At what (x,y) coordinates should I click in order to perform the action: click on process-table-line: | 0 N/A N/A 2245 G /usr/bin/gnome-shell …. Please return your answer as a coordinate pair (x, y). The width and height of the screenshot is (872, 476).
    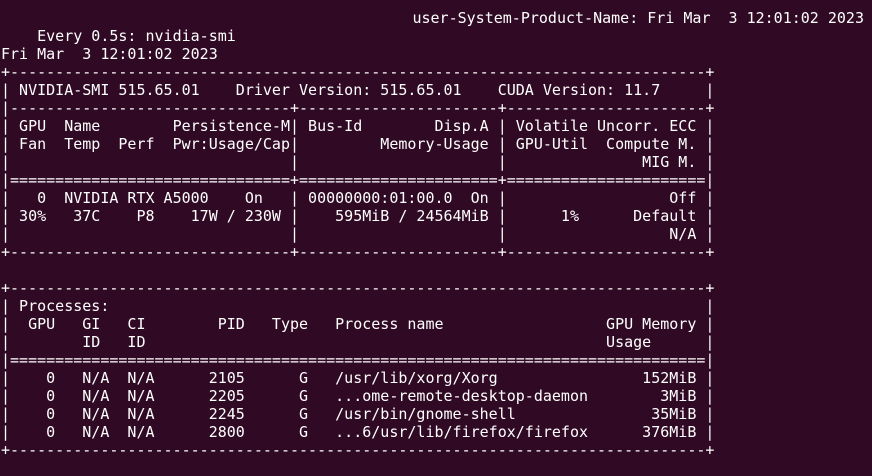
    Looking at the image, I should click on (358, 414).